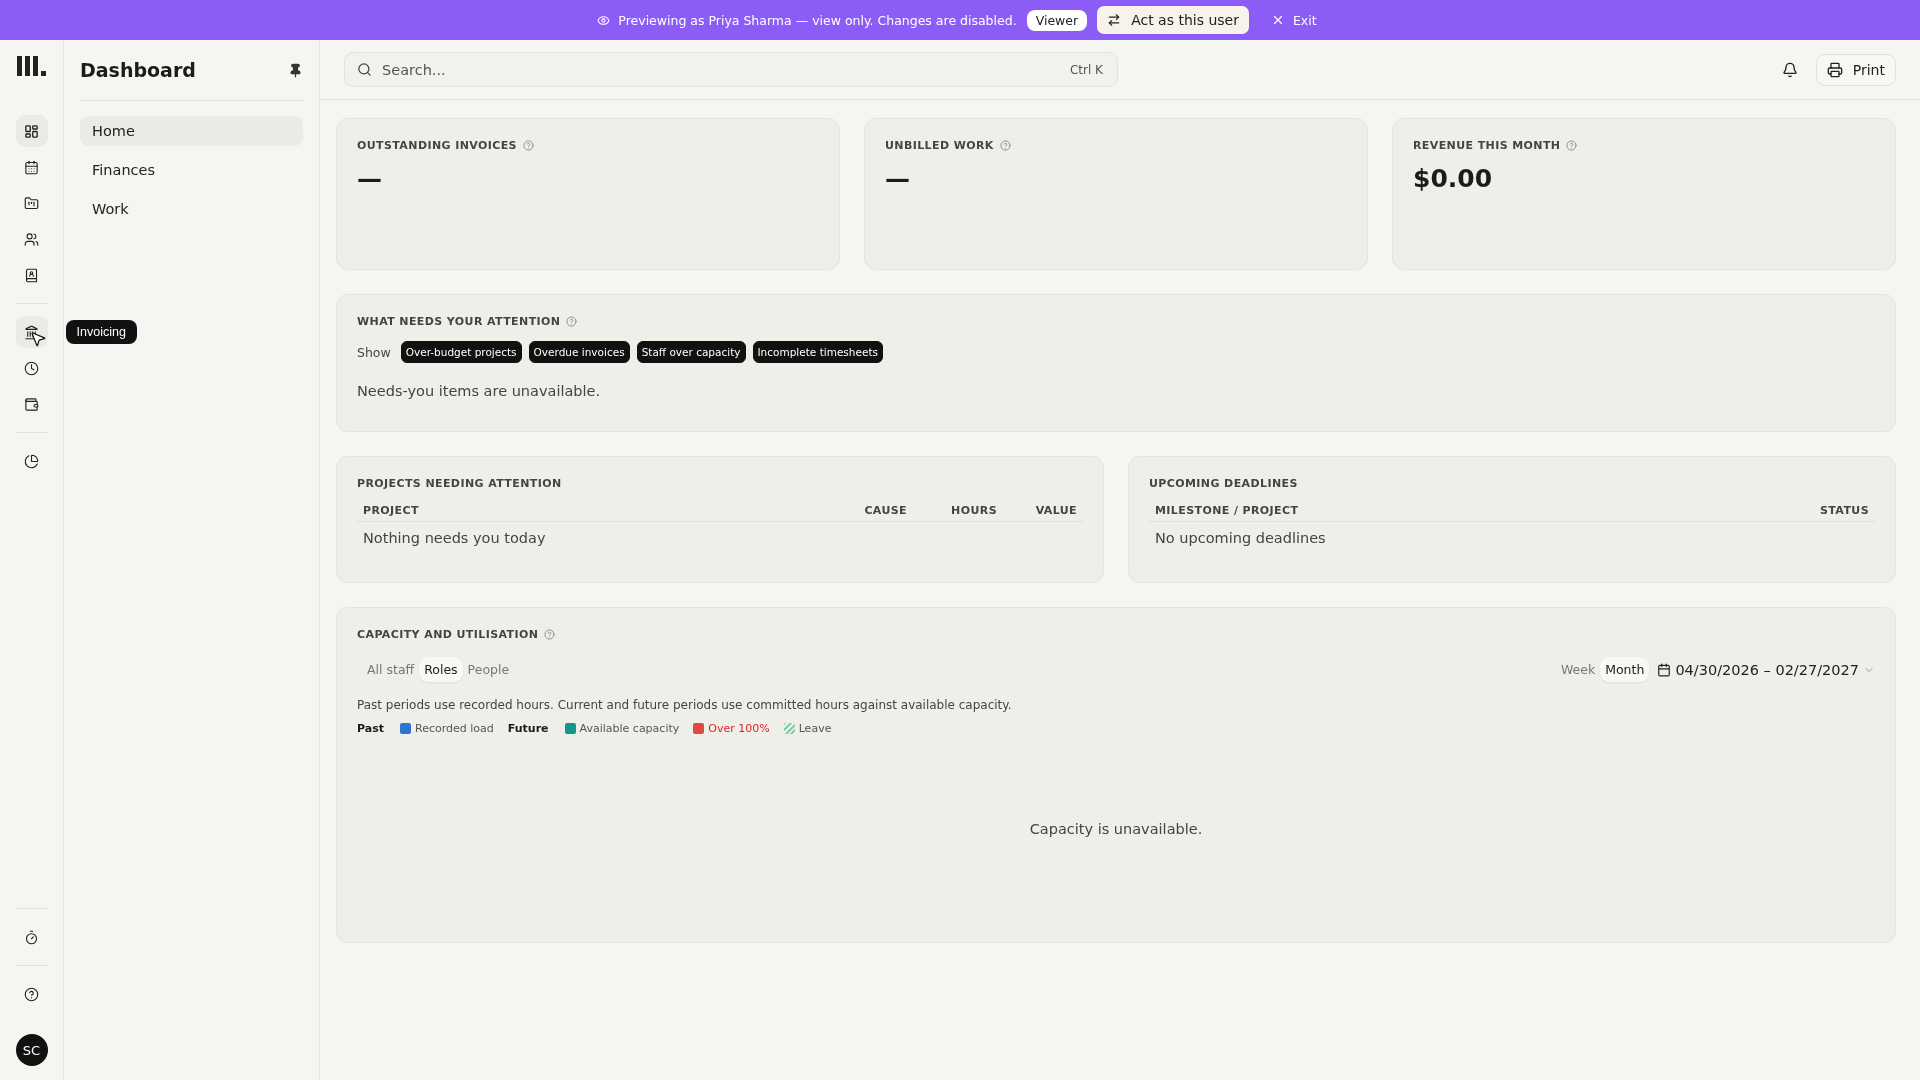 The width and height of the screenshot is (1920, 1080). Describe the element at coordinates (191, 131) in the screenshot. I see `sidebar-item: Home` at that location.